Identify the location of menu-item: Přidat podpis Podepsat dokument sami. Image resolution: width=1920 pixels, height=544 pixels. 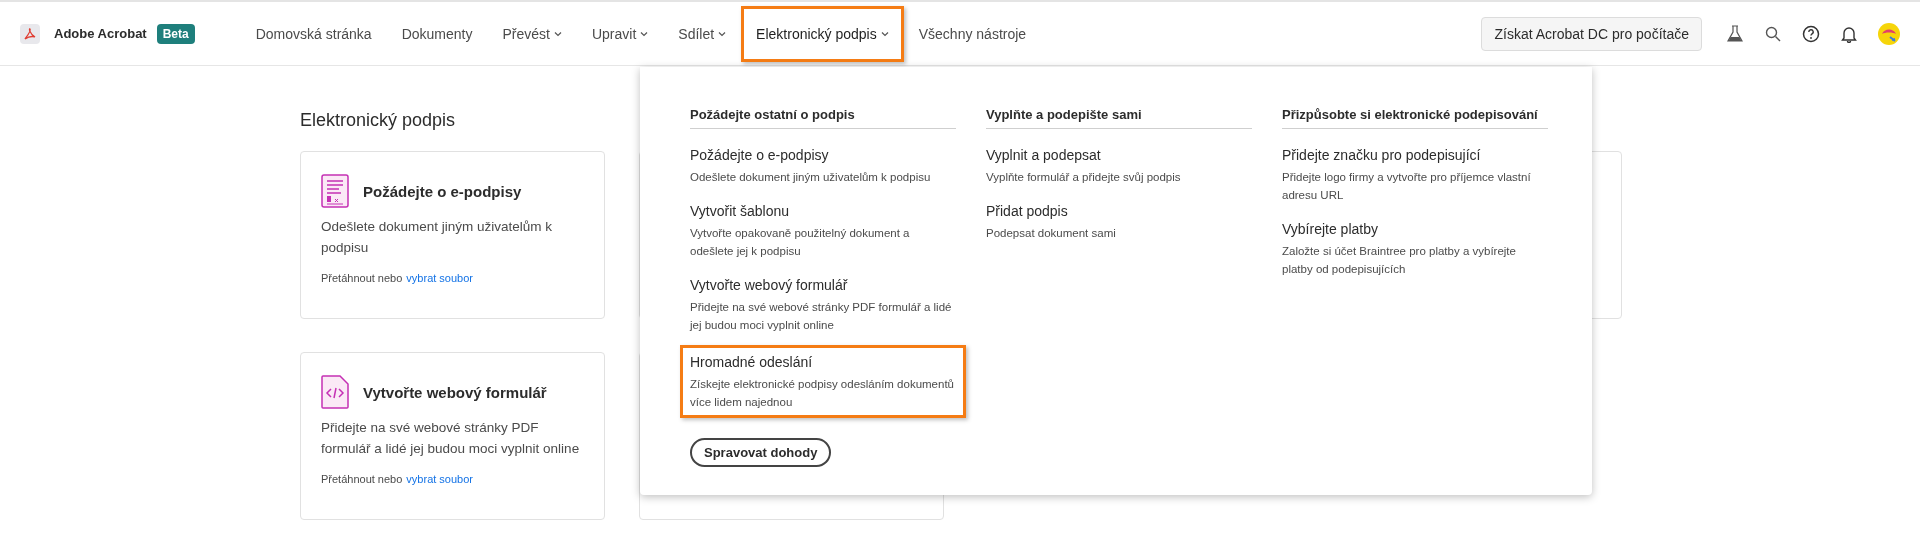
(1119, 222).